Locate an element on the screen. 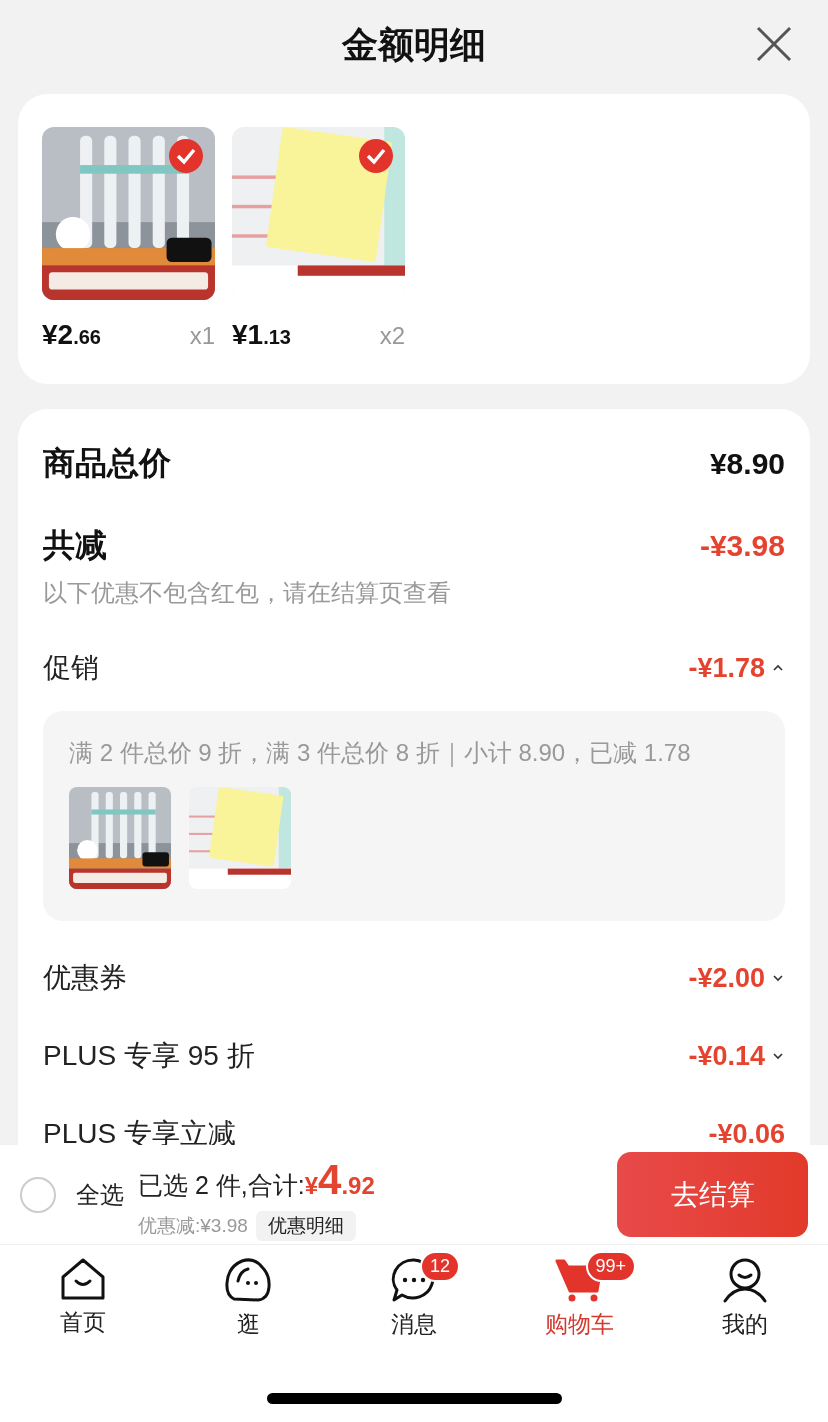  discount-amount: -¥1.78 is located at coordinates (726, 668).